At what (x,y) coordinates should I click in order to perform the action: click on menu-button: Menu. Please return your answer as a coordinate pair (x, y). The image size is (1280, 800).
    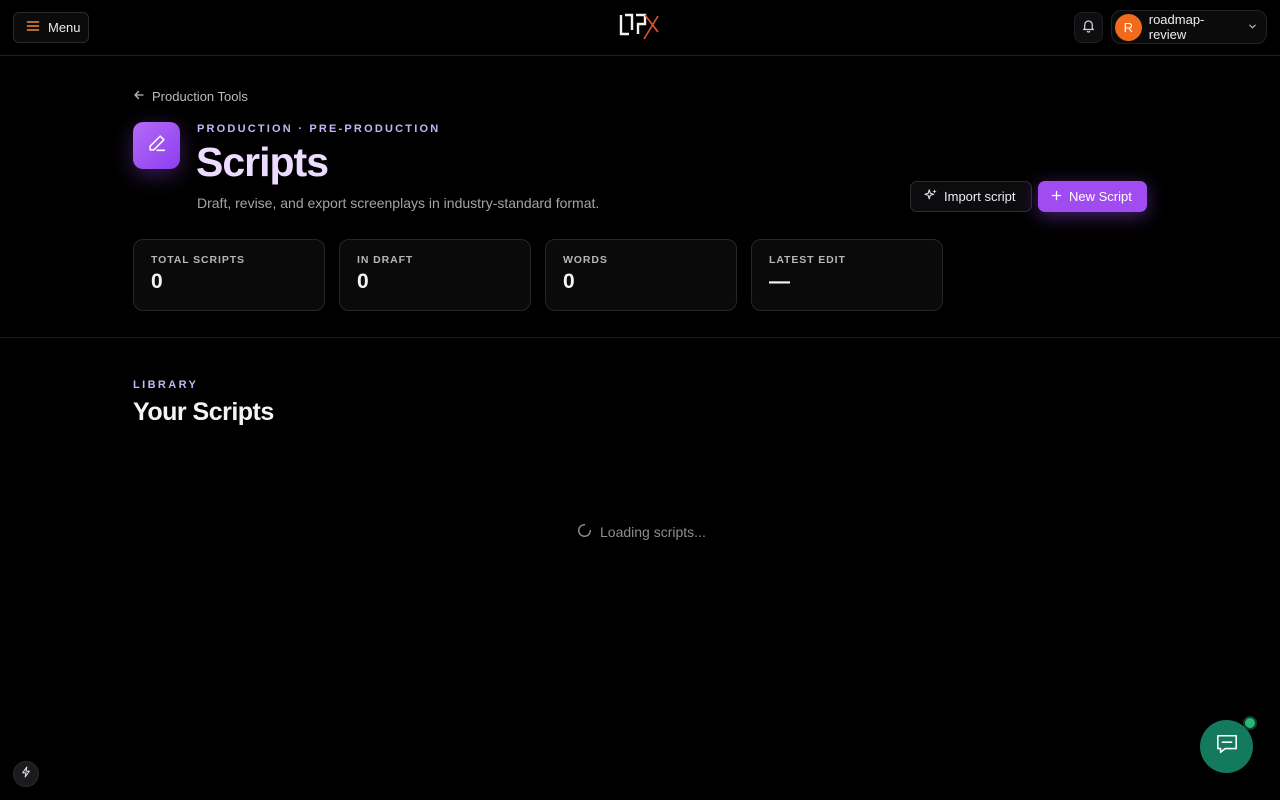
    Looking at the image, I should click on (51, 27).